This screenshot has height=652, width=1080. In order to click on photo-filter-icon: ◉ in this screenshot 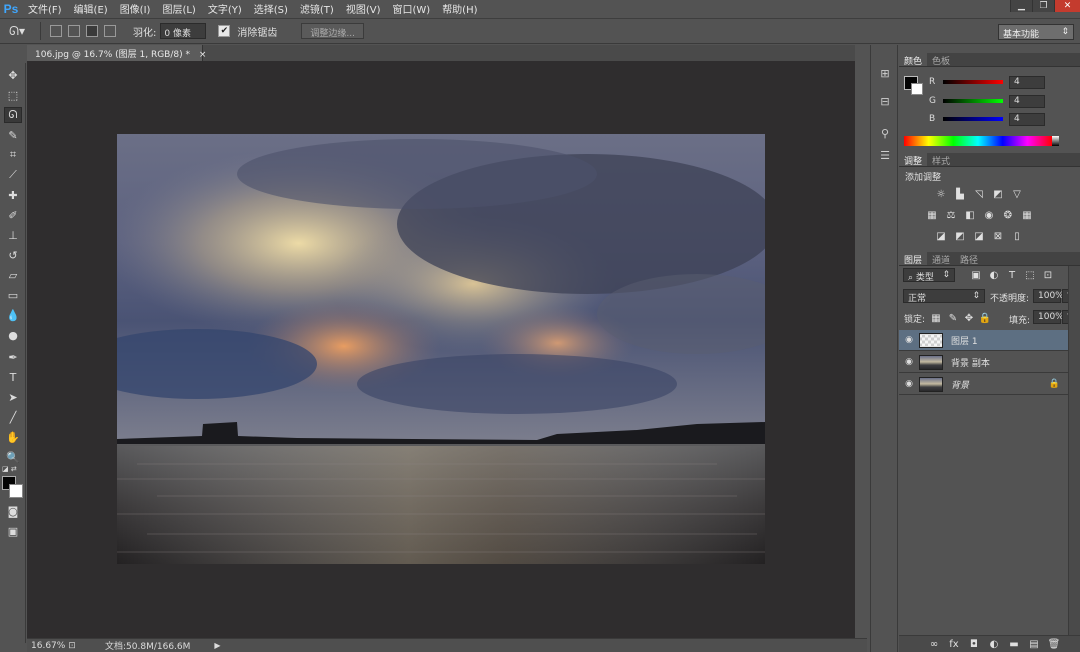, I will do `click(989, 215)`.